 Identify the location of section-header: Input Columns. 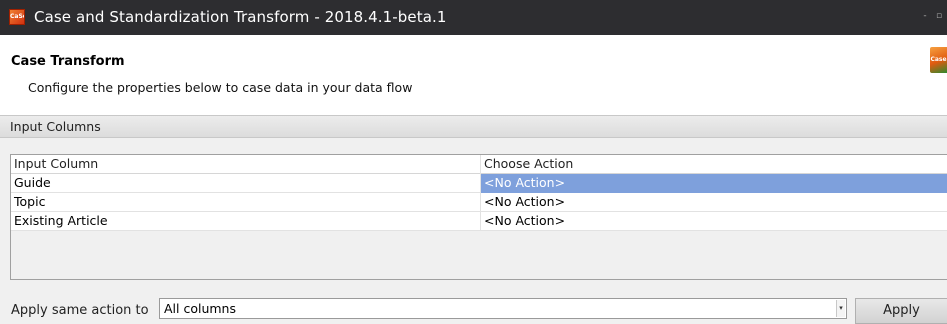
(473, 127).